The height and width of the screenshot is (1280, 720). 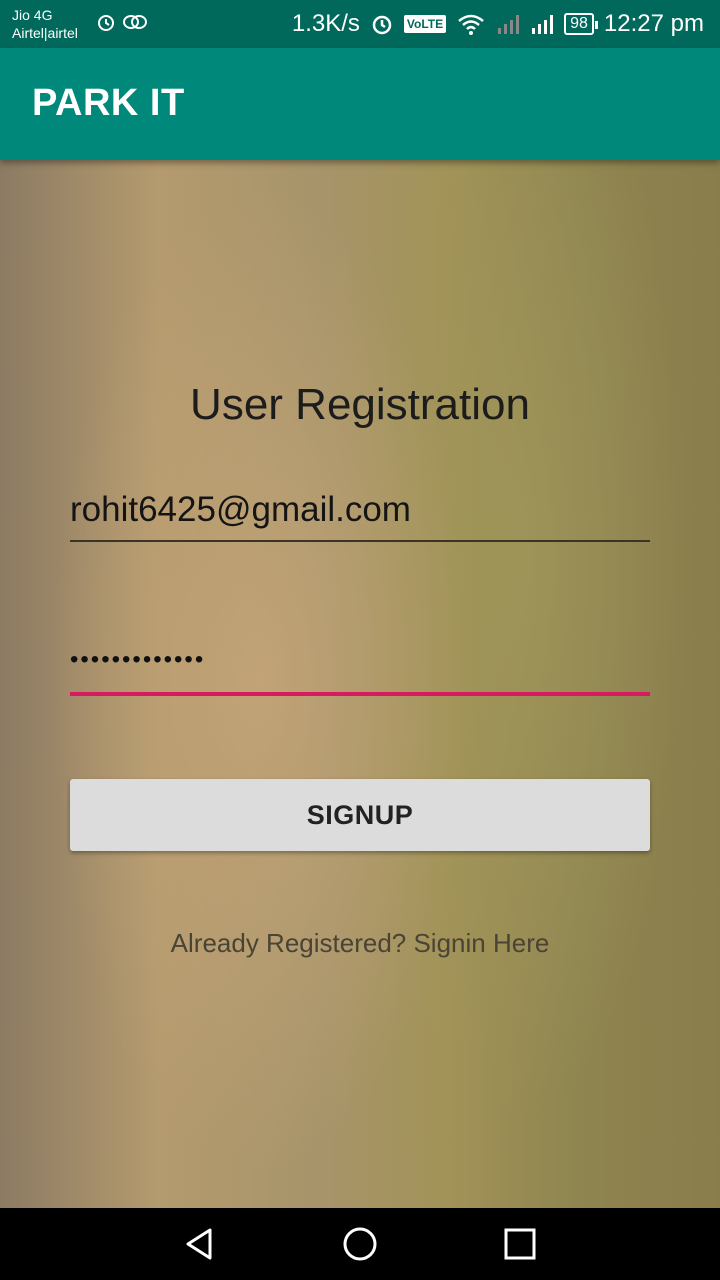 What do you see at coordinates (425, 24) in the screenshot?
I see `volte-icon: VoLTE` at bounding box center [425, 24].